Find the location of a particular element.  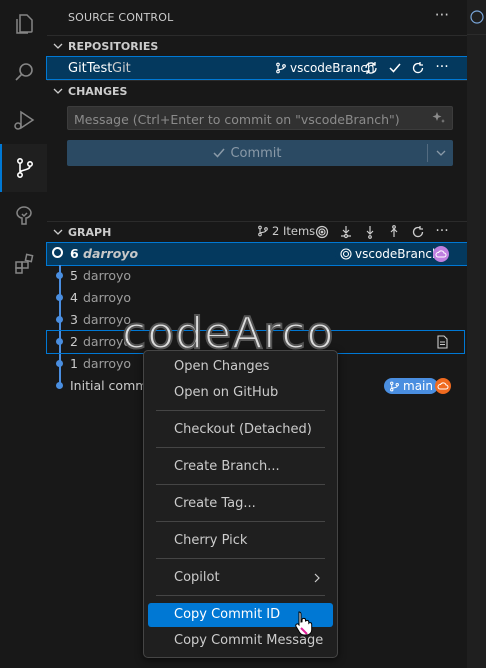

refresh-icon is located at coordinates (418, 68).